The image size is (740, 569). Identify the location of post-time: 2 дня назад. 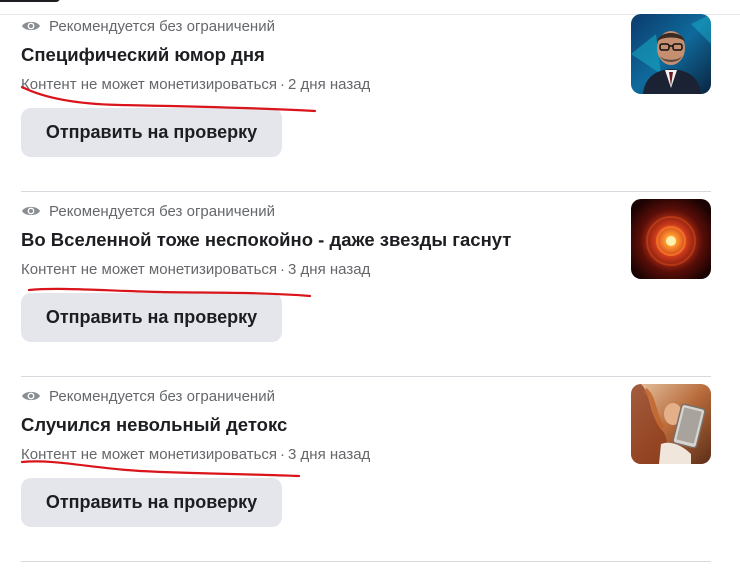
(329, 84).